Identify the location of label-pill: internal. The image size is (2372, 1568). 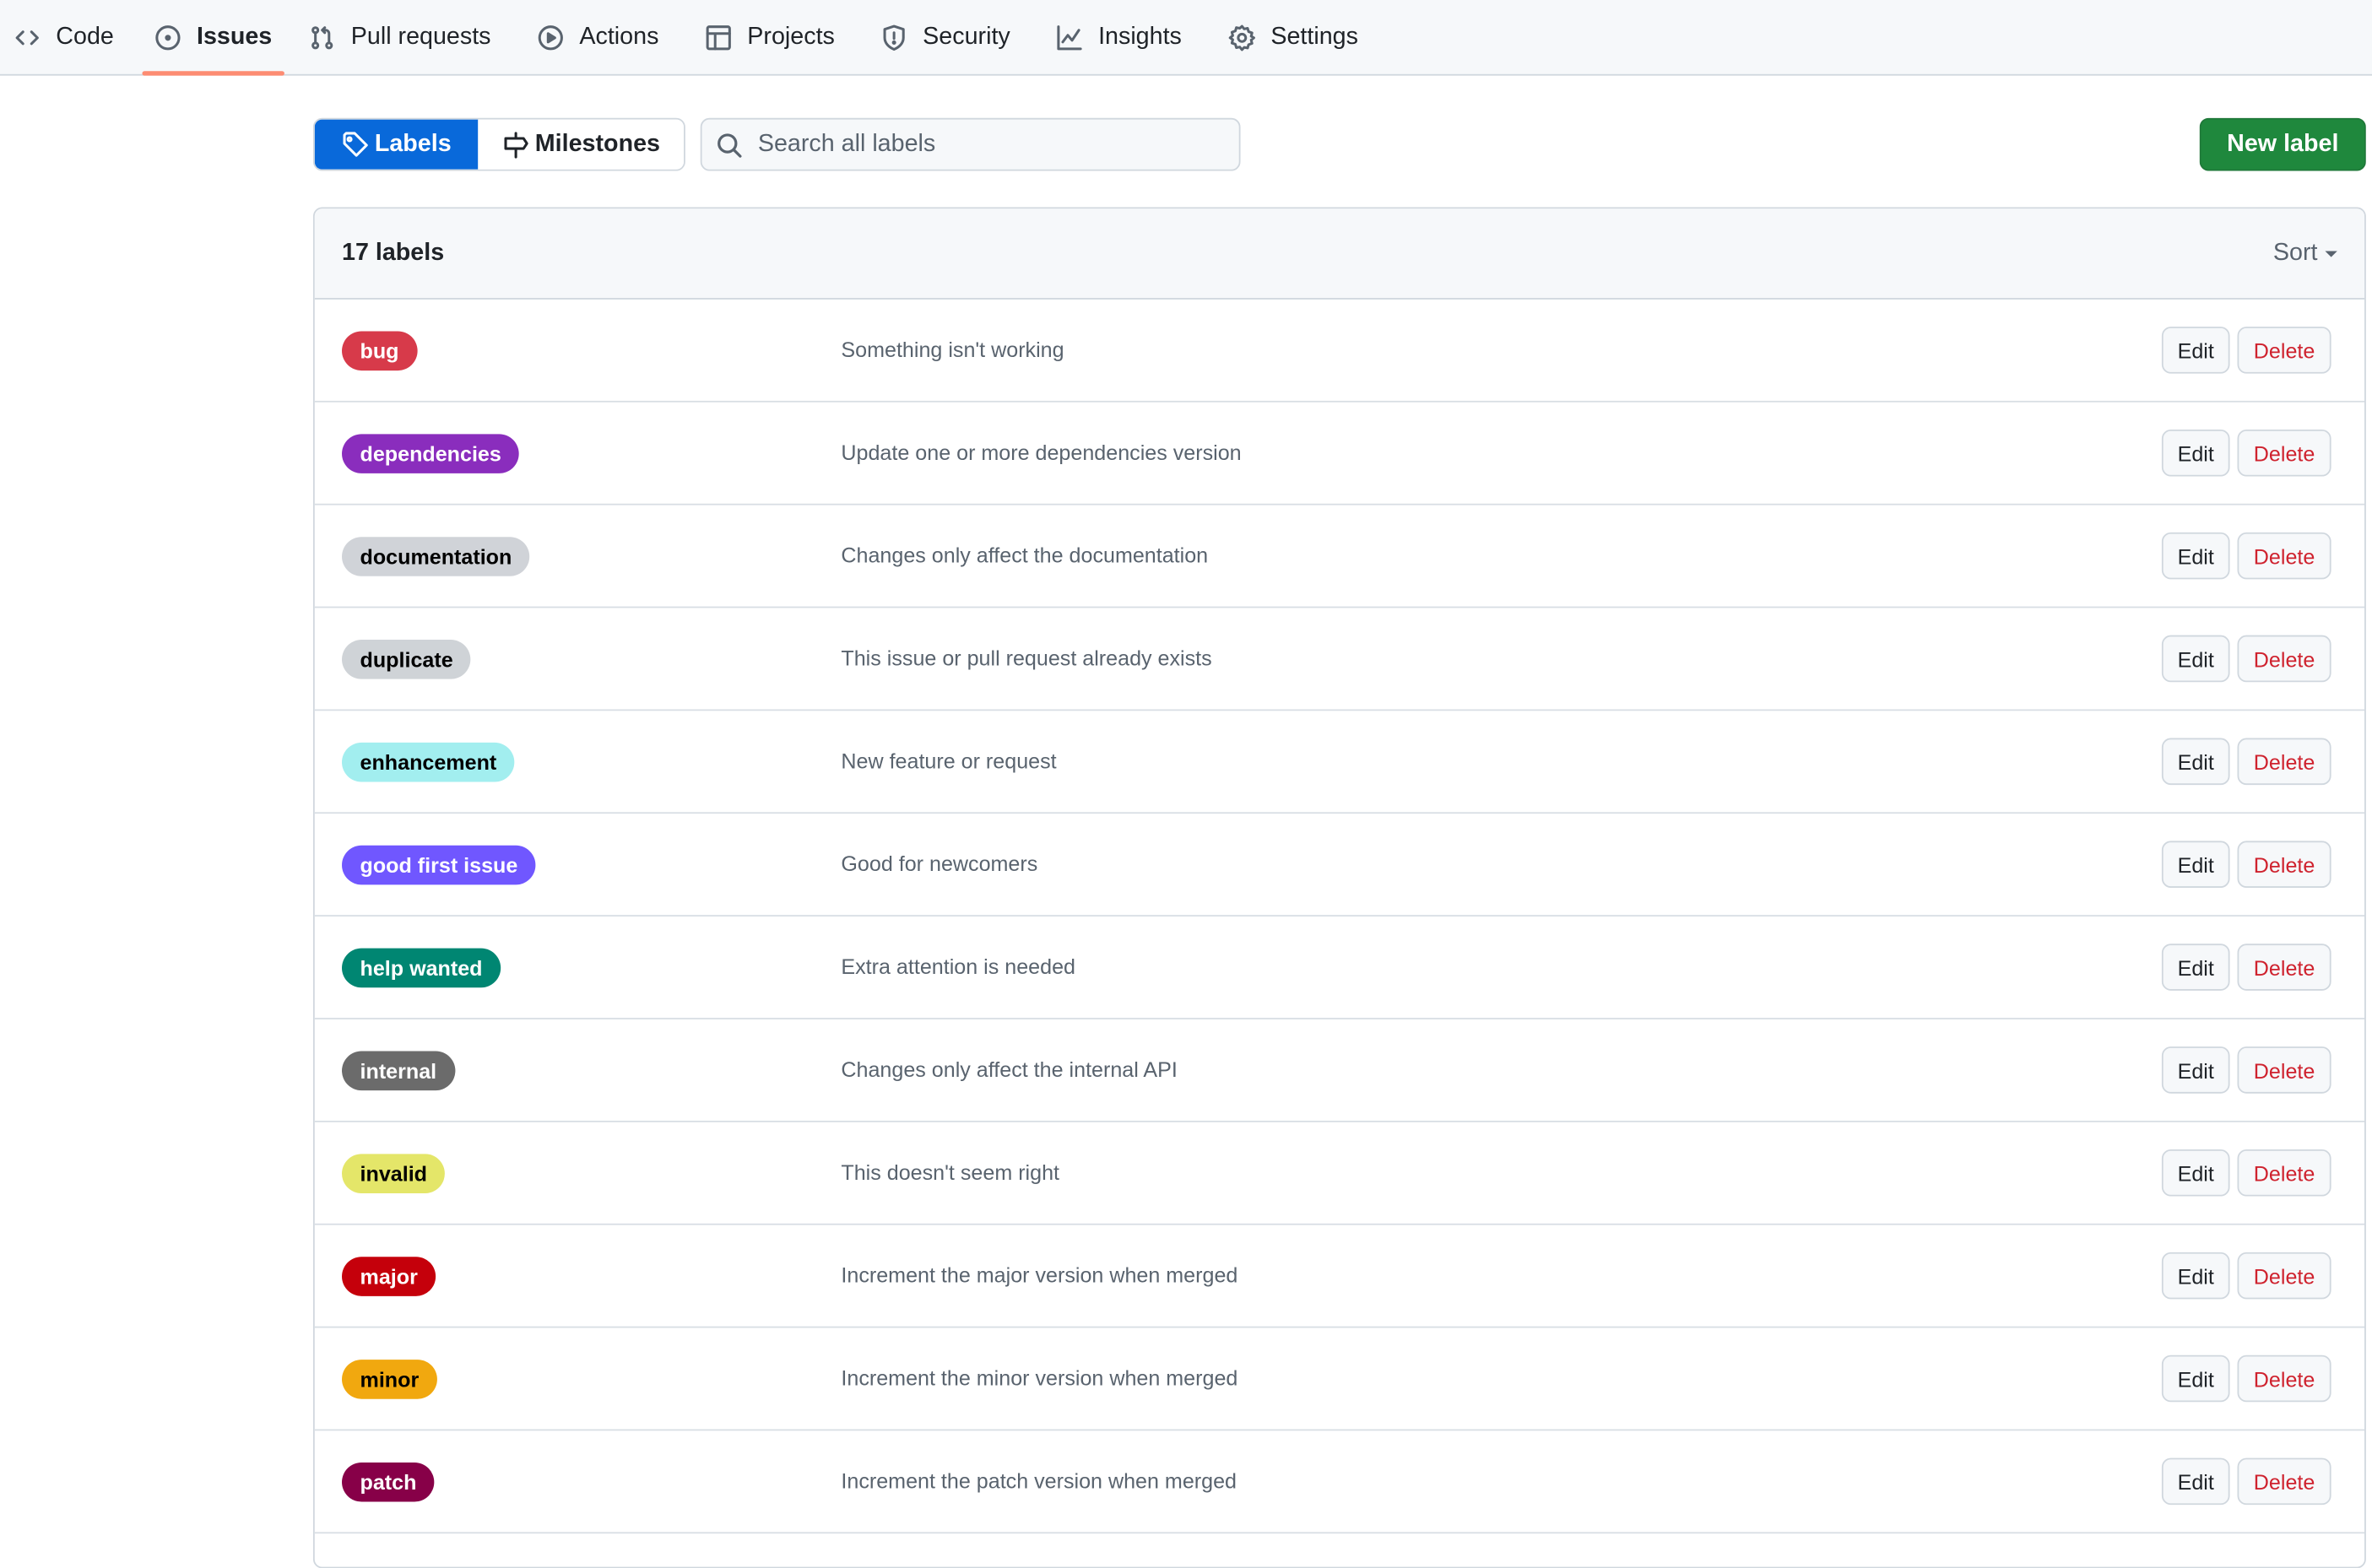
(398, 1071).